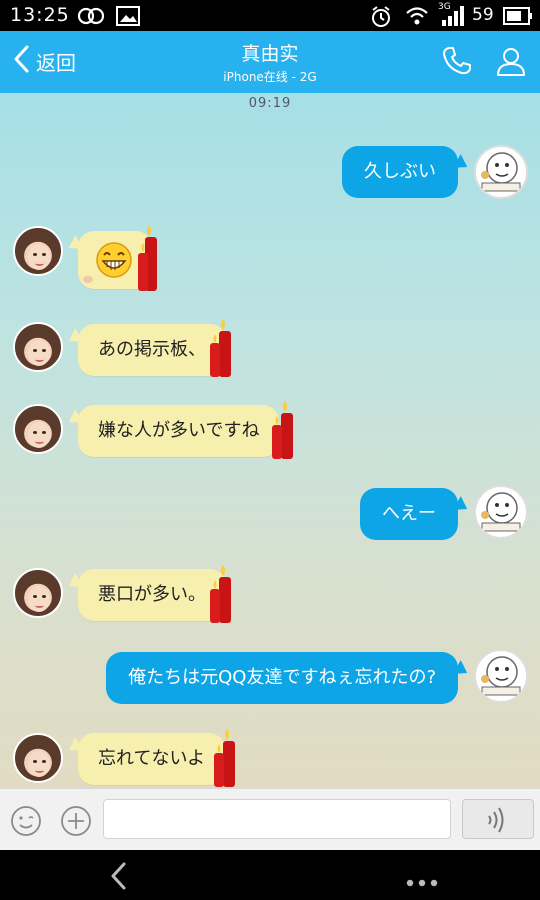  I want to click on alarm-icon, so click(381, 19).